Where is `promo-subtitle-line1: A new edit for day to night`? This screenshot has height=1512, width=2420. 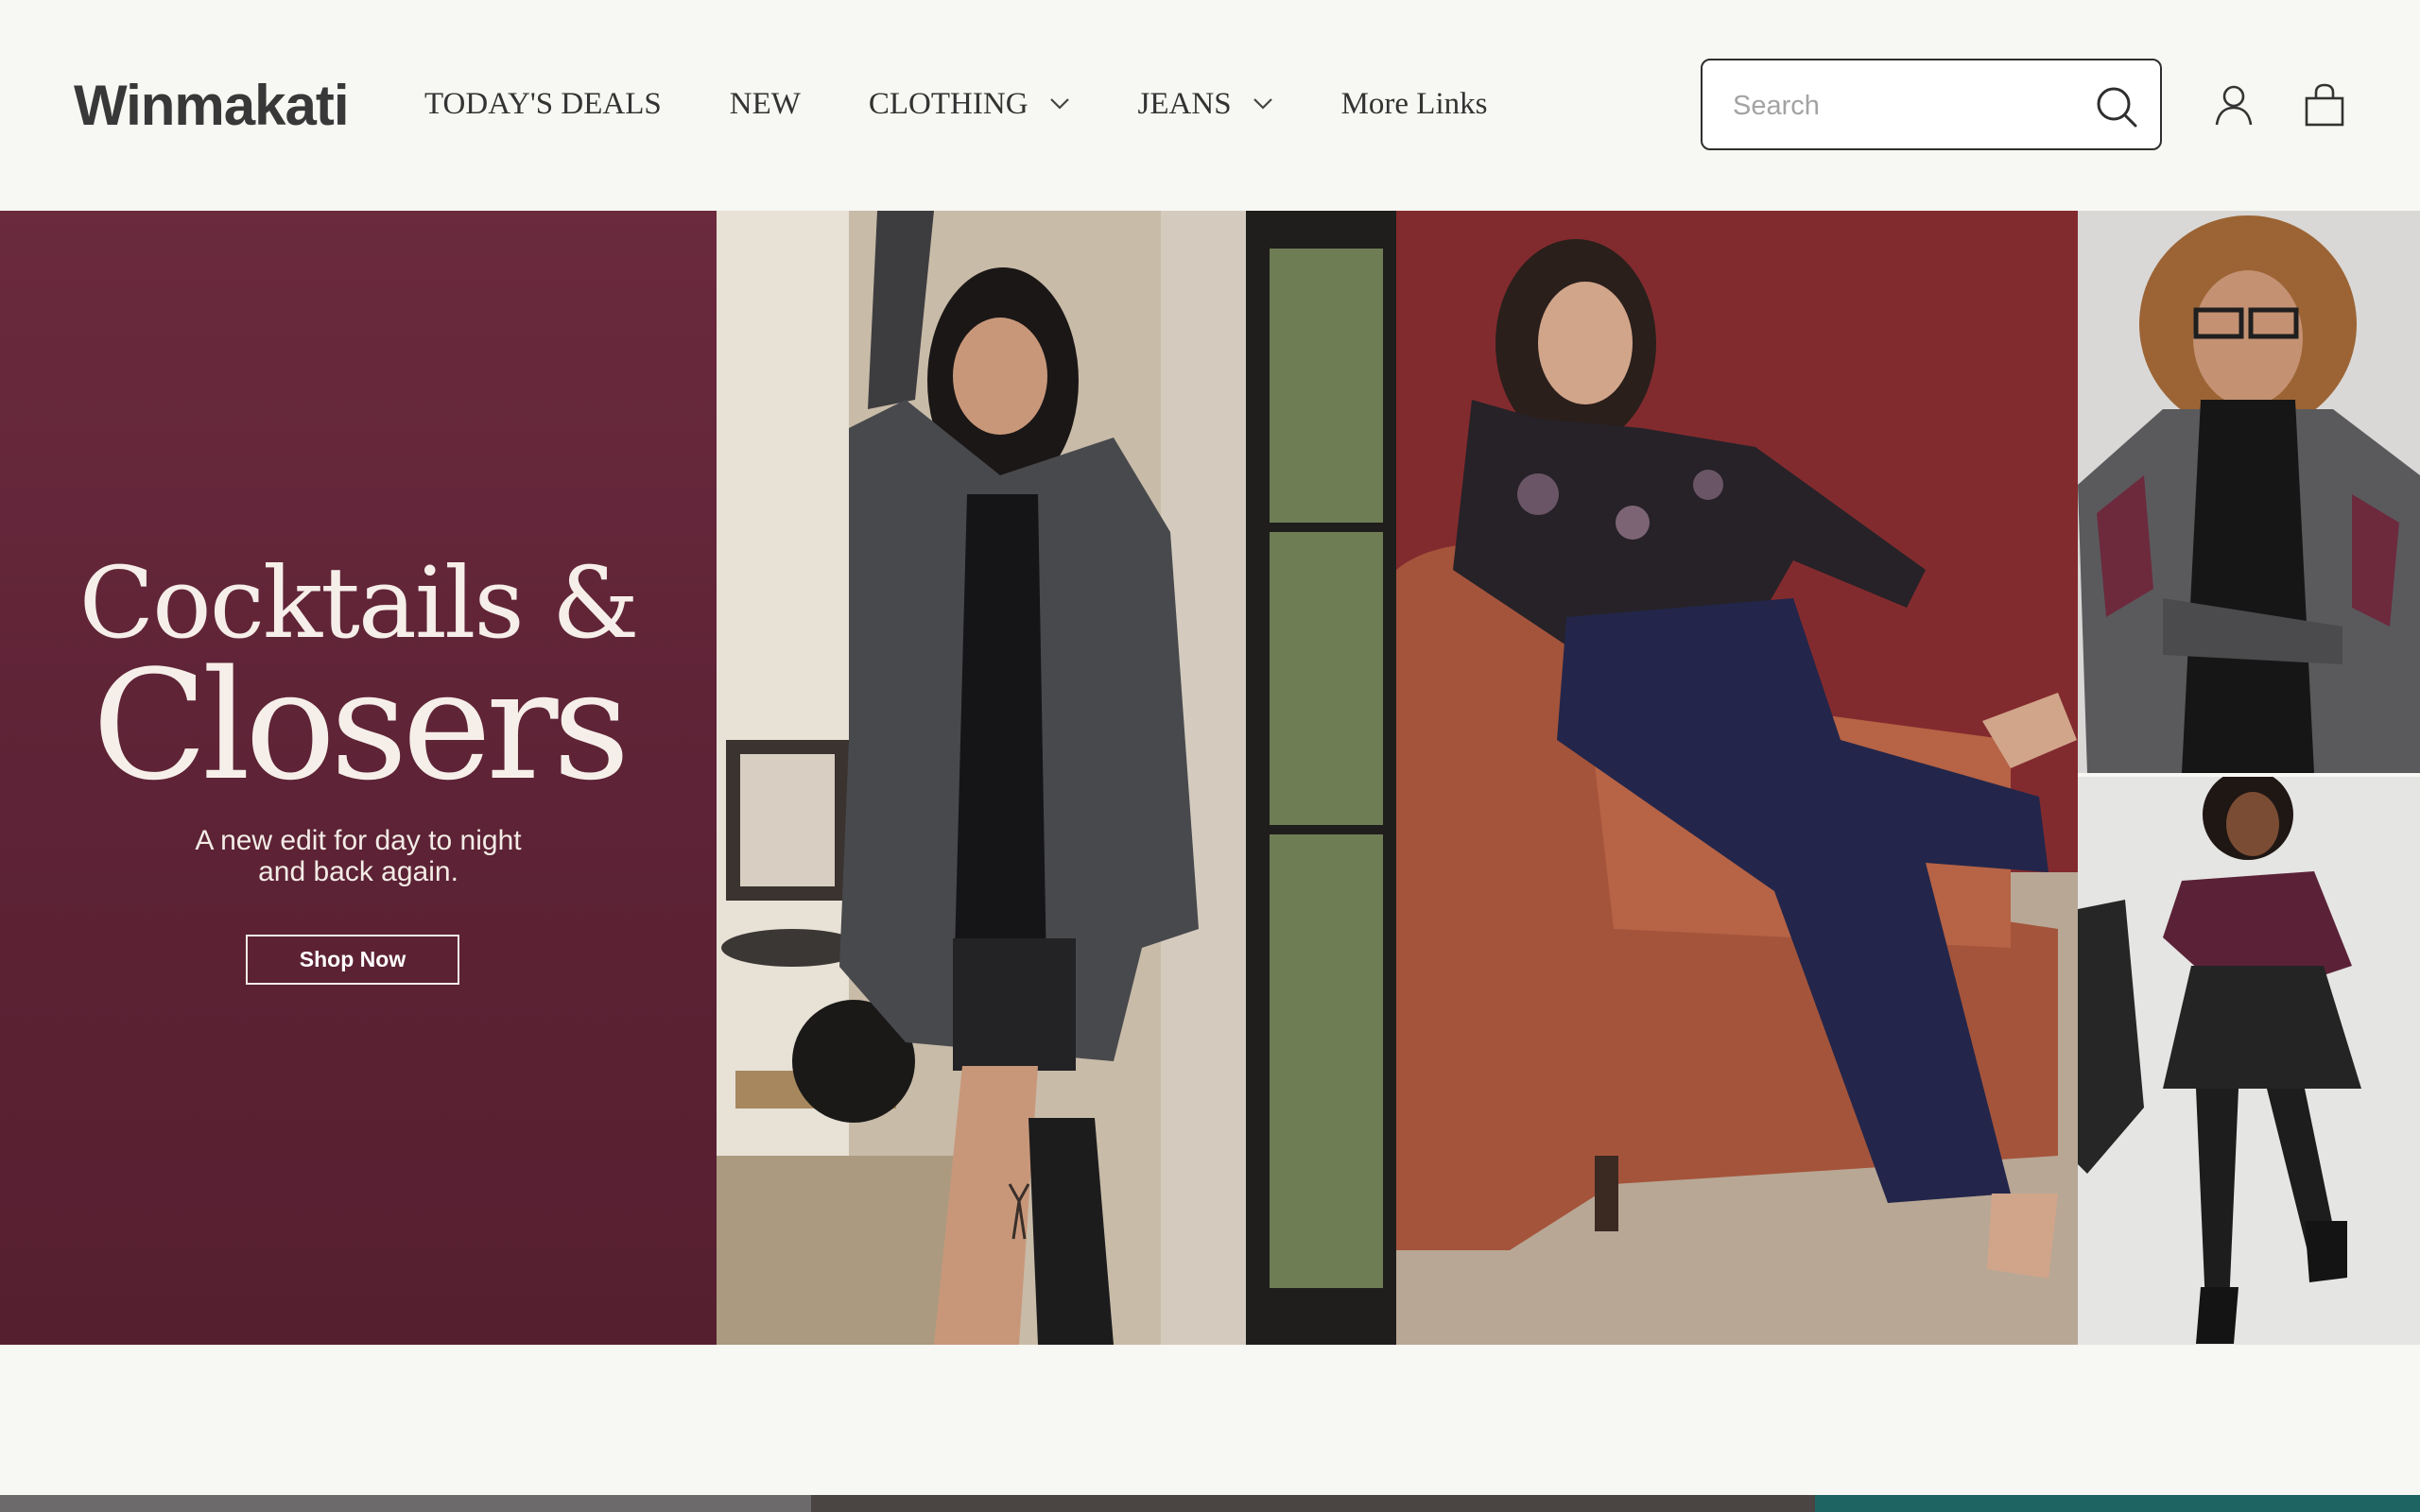 promo-subtitle-line1: A new edit for day to night is located at coordinates (358, 840).